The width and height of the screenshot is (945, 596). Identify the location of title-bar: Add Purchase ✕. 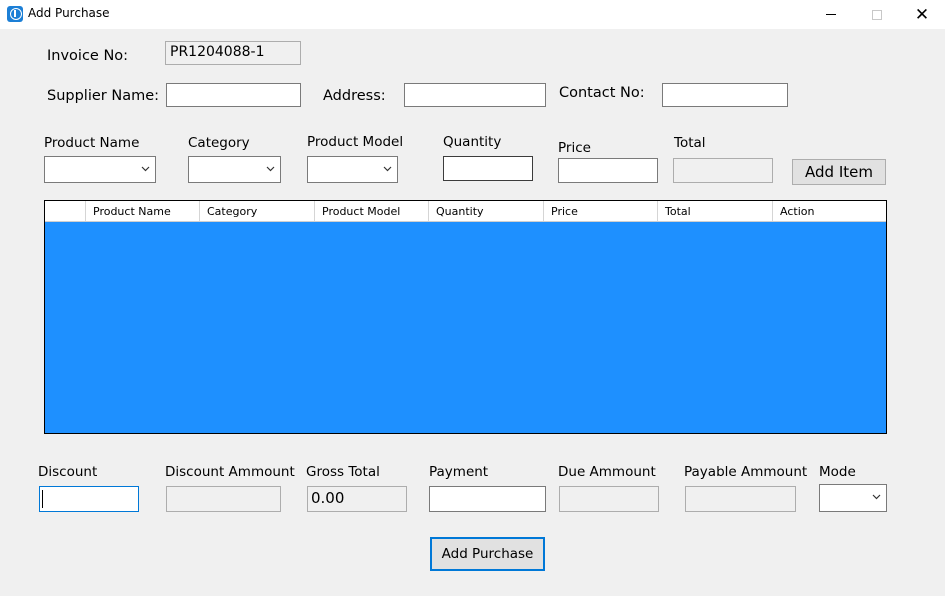
(472, 14).